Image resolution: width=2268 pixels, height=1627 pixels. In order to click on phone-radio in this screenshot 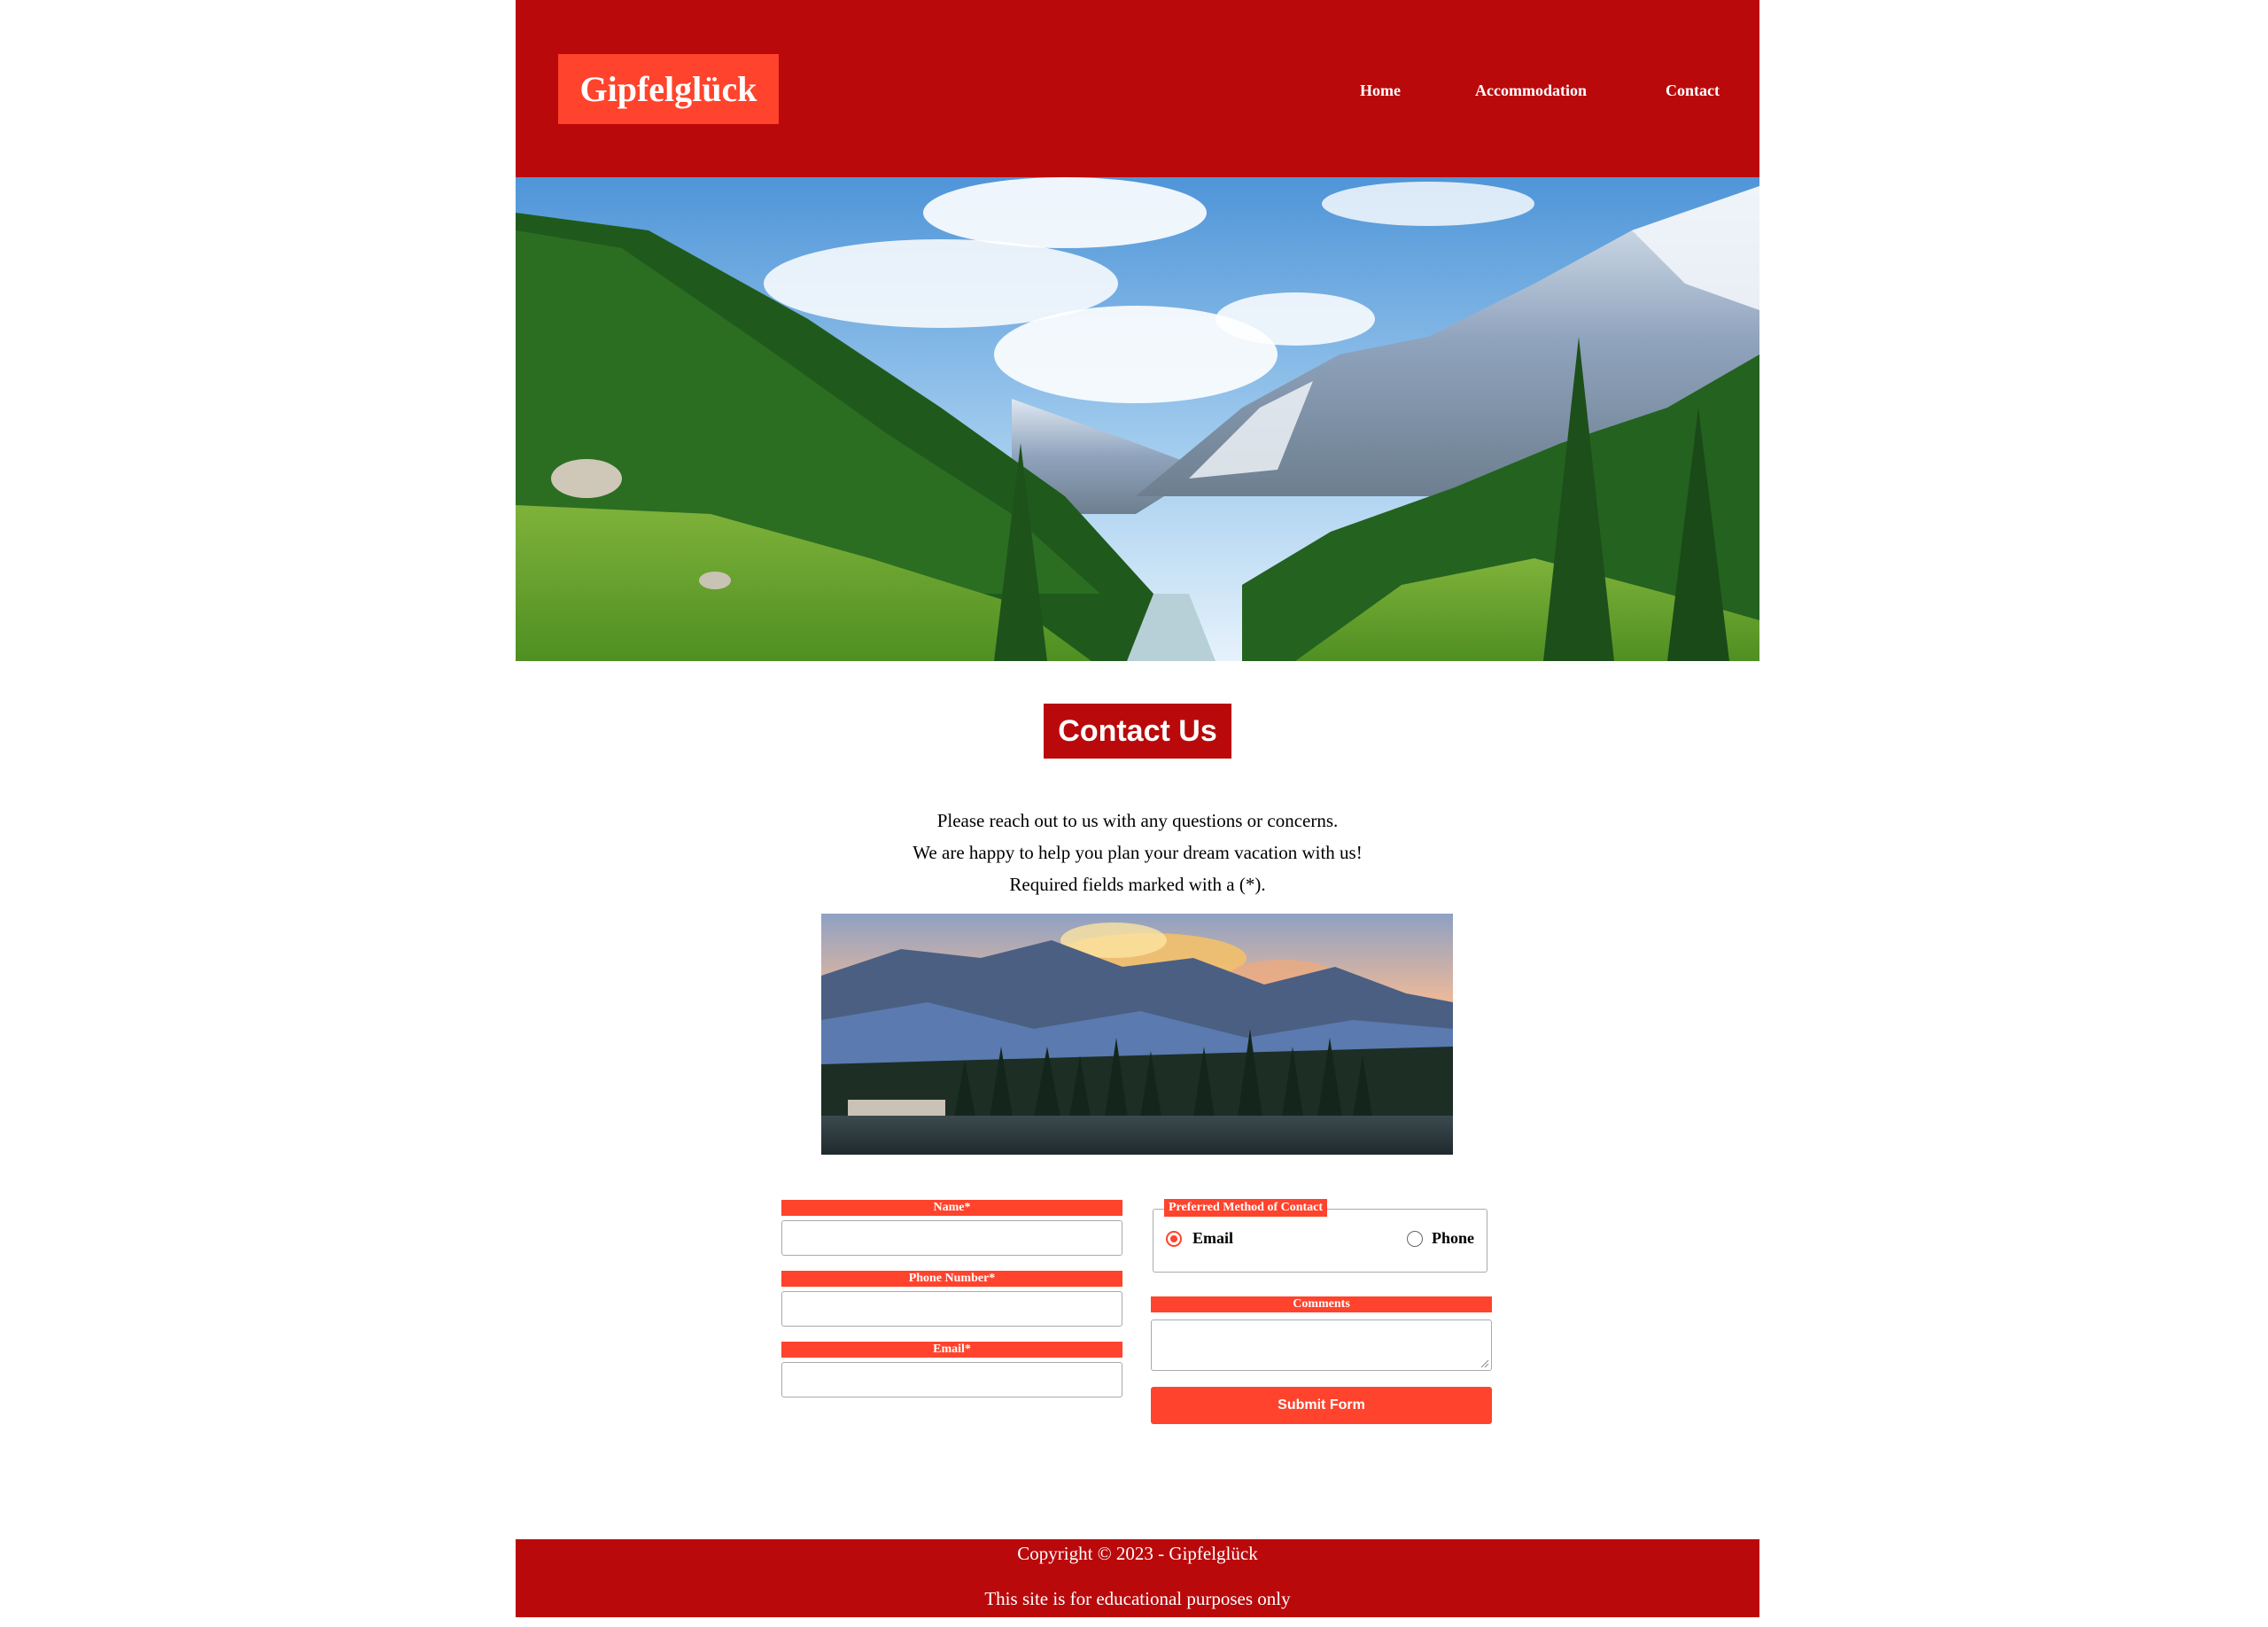, I will do `click(1415, 1239)`.